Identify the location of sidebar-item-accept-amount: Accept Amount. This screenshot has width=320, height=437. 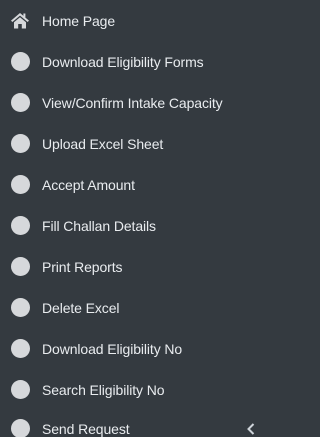
(127, 184).